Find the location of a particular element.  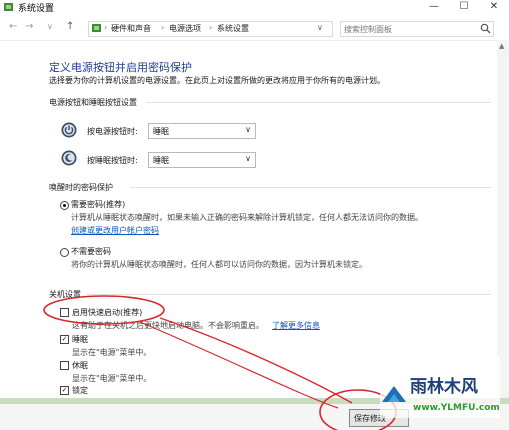

page-title: 定义电源按钮并启用密码保护 is located at coordinates (120, 67).